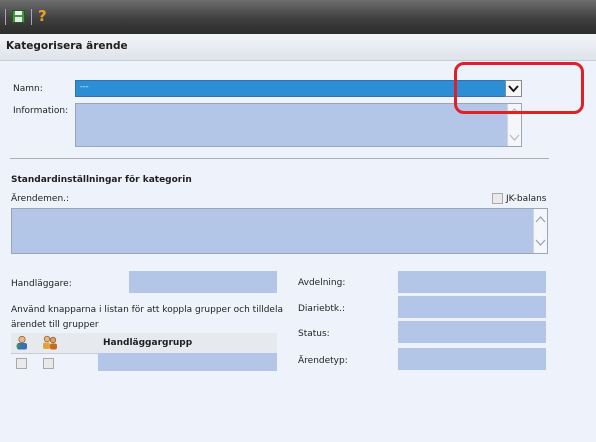  I want to click on help-icon: ?, so click(45, 16).